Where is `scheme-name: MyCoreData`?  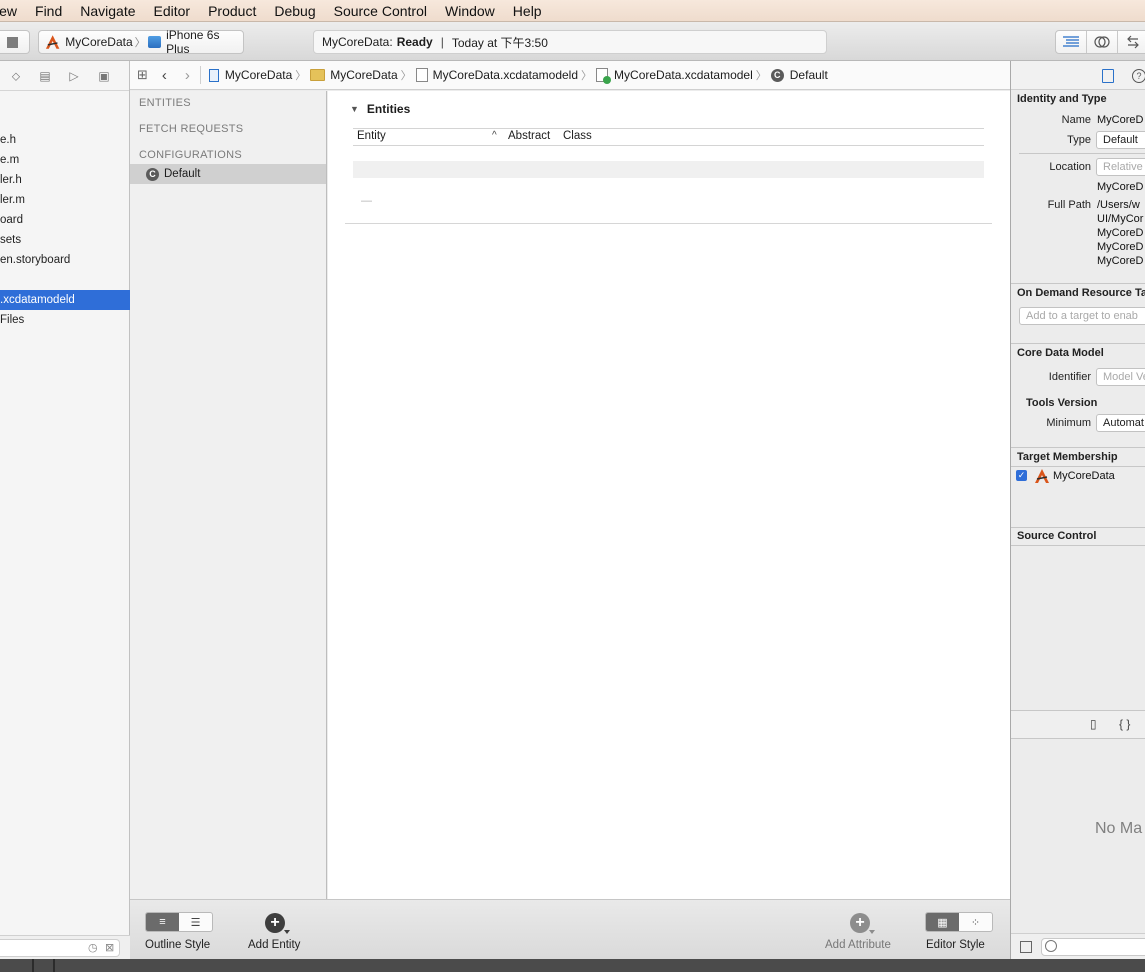 scheme-name: MyCoreData is located at coordinates (99, 42).